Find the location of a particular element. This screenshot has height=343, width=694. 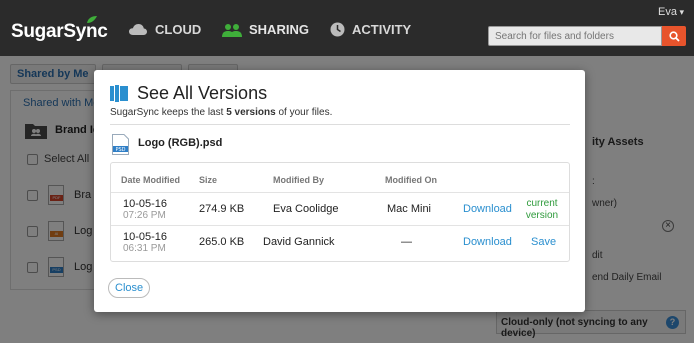

version-modified-by: David Gannick is located at coordinates (299, 242).